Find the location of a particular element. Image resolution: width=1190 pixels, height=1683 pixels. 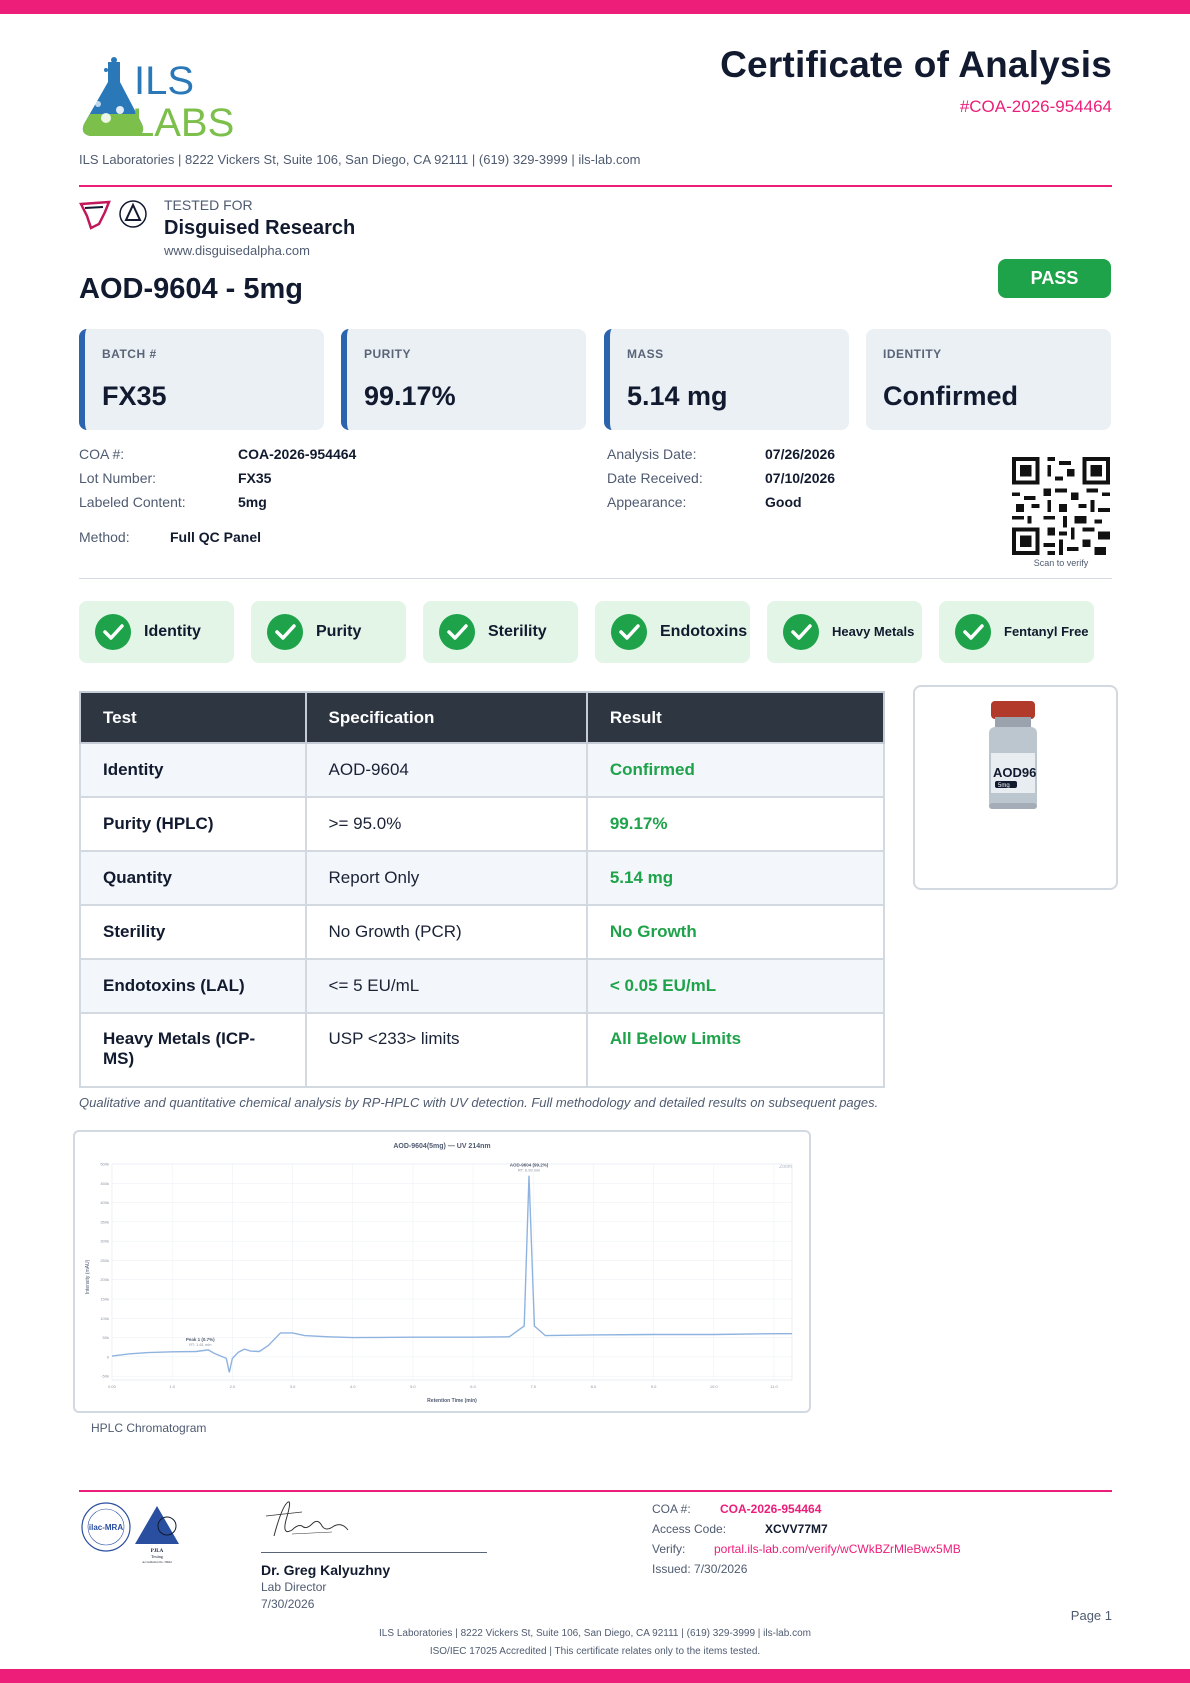

peak-main-rt: RT: 6.93 min is located at coordinates (529, 1170).